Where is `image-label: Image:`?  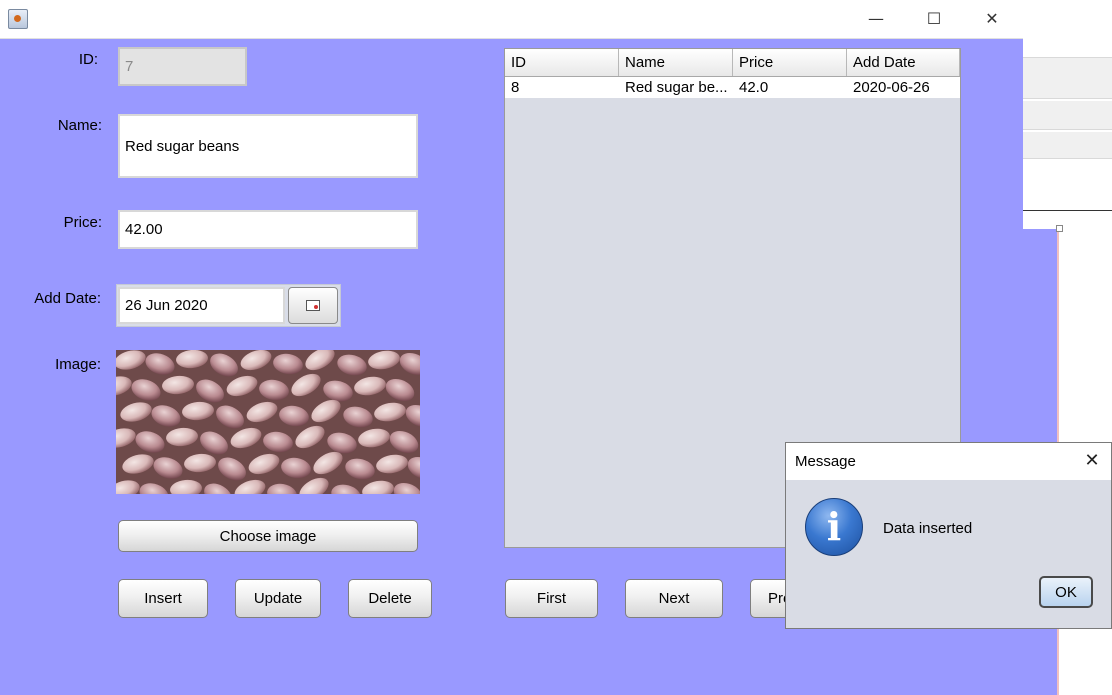
image-label: Image: is located at coordinates (78, 364).